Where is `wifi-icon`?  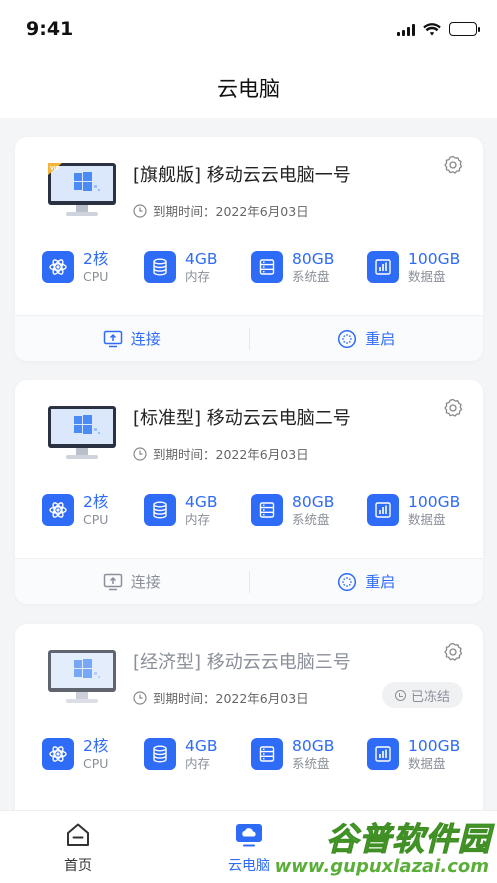
wifi-icon is located at coordinates (432, 28).